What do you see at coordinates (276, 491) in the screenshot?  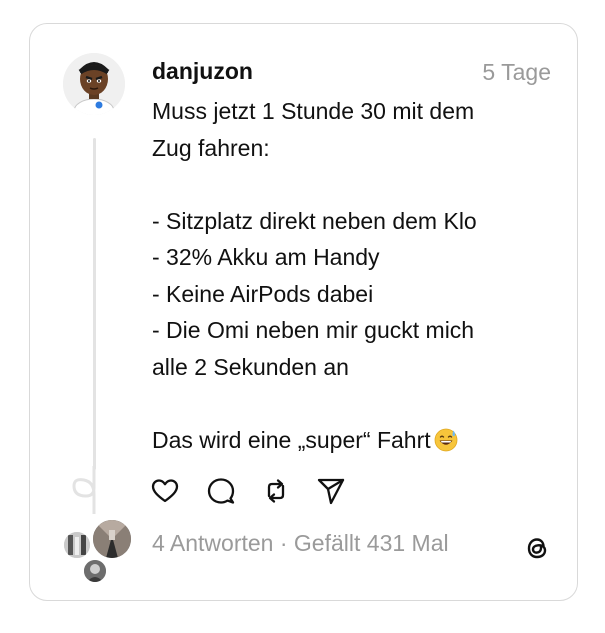 I see `repost-icon` at bounding box center [276, 491].